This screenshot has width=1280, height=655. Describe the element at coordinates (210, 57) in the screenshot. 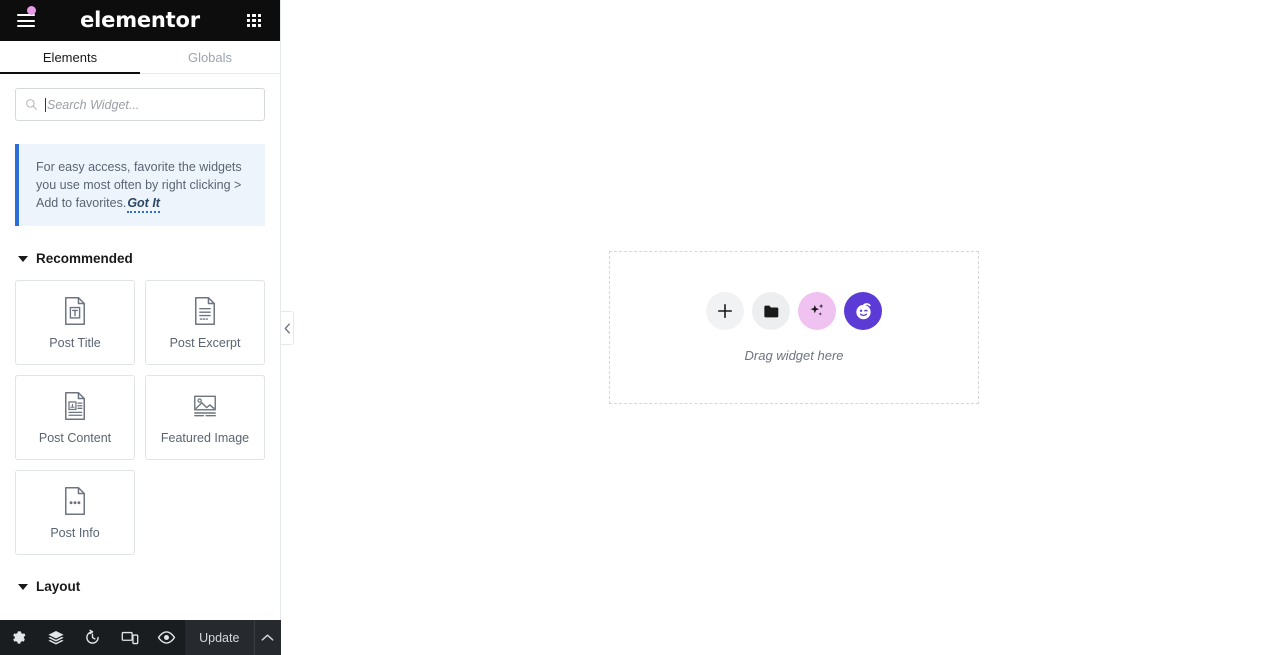

I see `tab-globals: Globals` at that location.